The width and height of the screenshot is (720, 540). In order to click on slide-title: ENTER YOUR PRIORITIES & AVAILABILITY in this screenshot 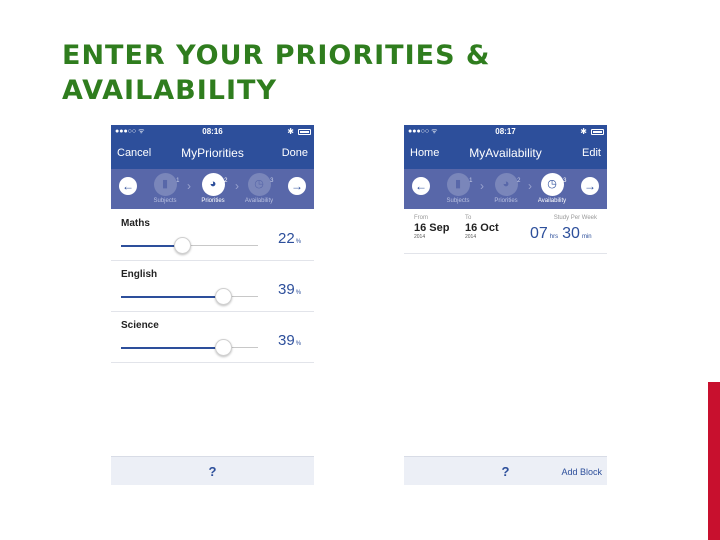, I will do `click(276, 73)`.